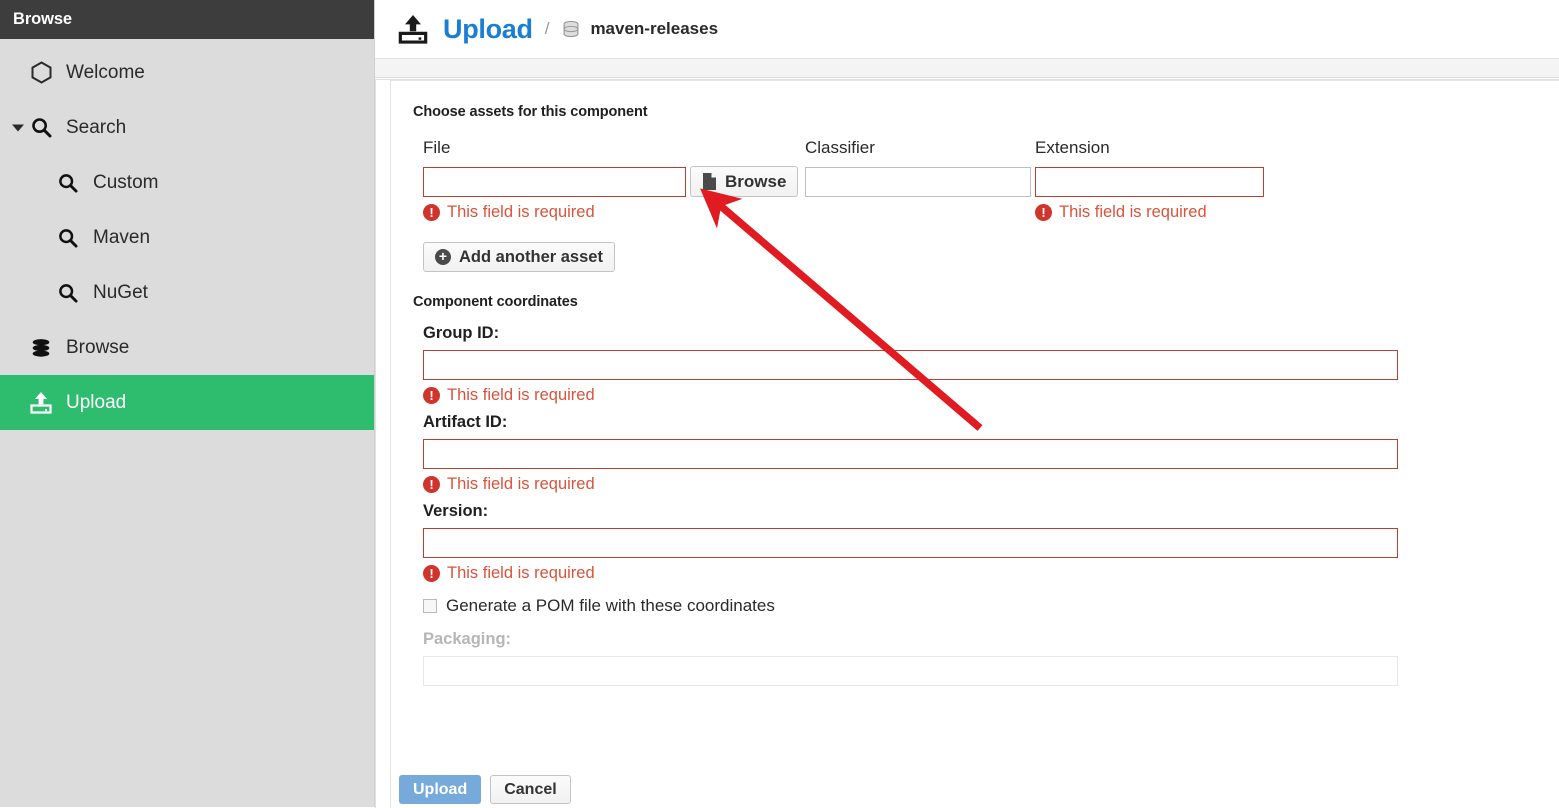 The image size is (1559, 808). I want to click on breadcrumb-repository: maven-releases, so click(654, 29).